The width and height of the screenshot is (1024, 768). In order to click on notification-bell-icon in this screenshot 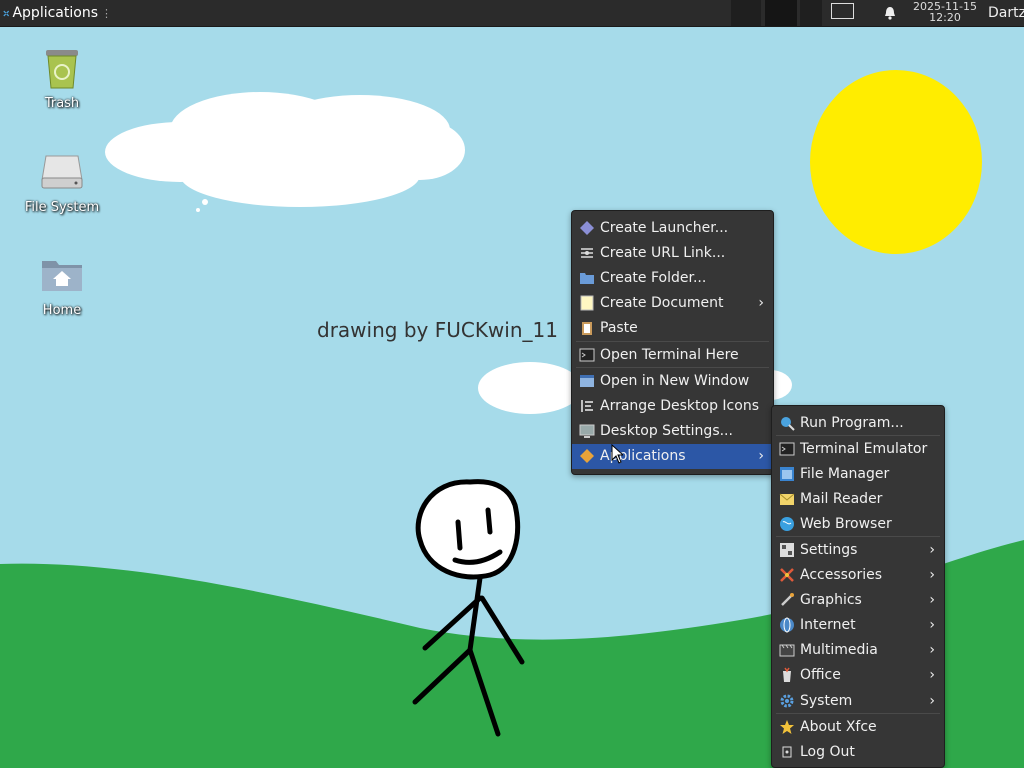, I will do `click(890, 13)`.